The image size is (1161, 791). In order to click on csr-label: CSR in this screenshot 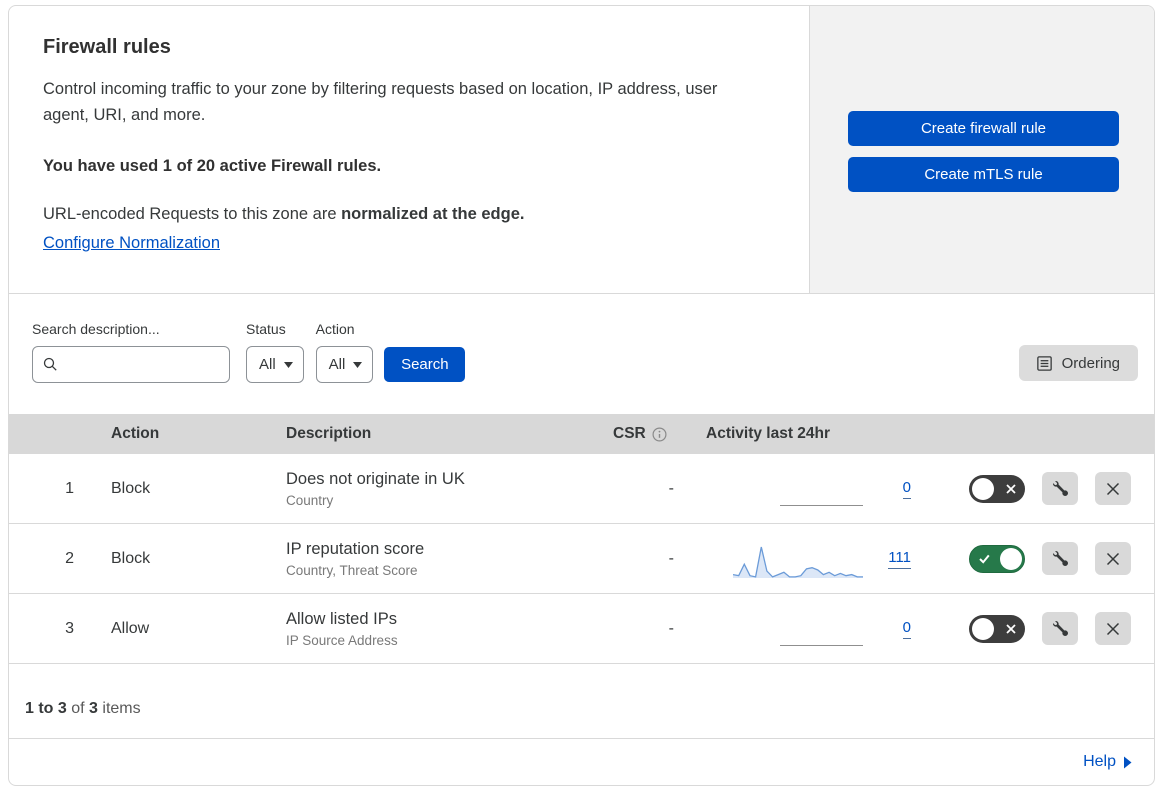, I will do `click(629, 433)`.